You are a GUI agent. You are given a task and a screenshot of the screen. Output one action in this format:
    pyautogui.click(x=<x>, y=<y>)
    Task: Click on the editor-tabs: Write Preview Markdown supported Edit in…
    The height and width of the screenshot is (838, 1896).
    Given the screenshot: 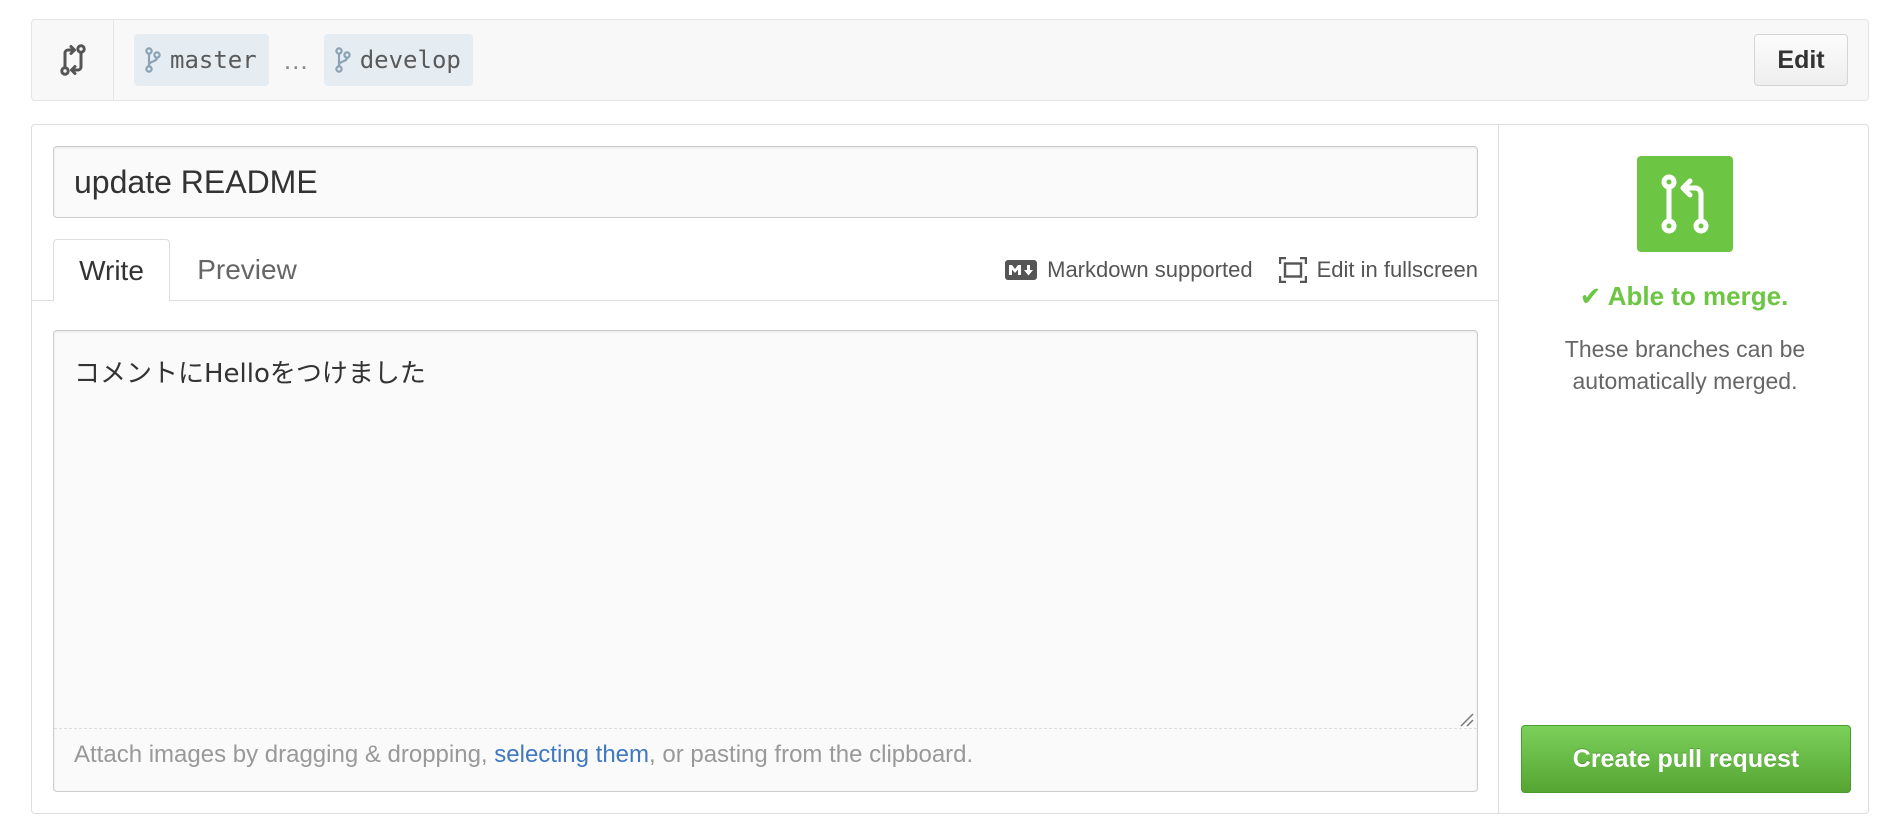 What is the action you would take?
    pyautogui.click(x=765, y=270)
    